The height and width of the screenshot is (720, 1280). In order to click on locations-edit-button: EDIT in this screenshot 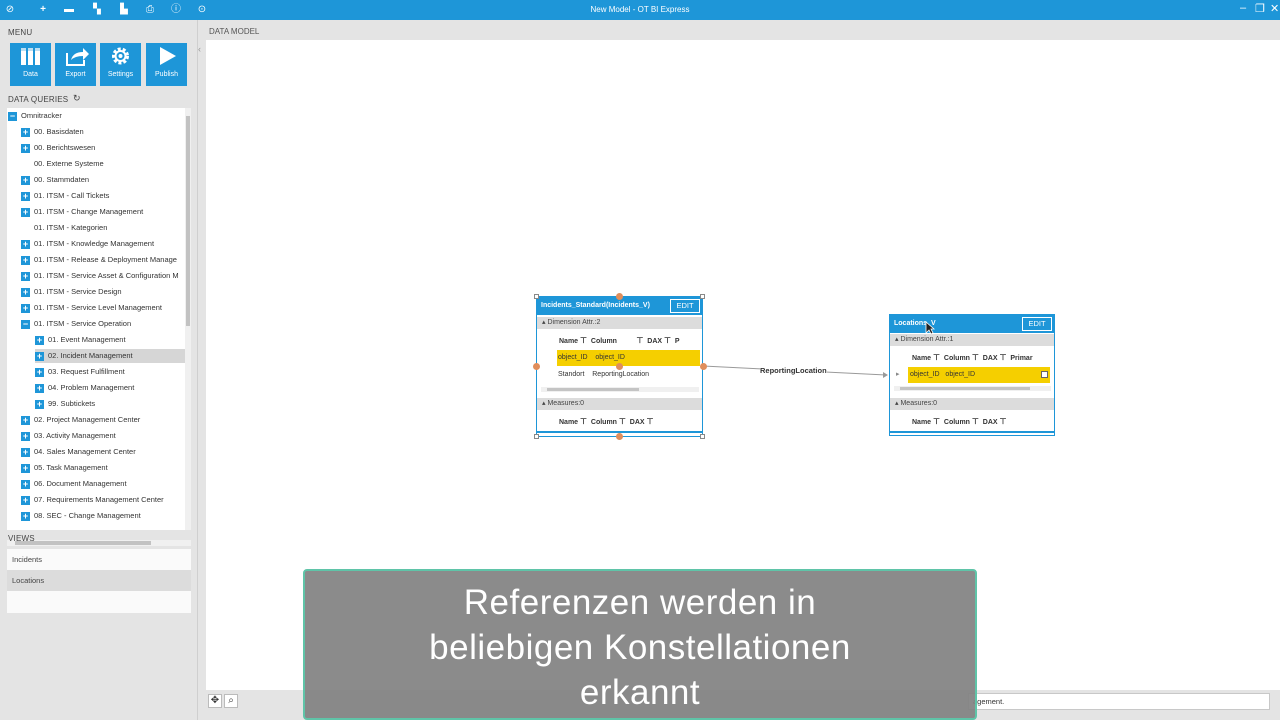, I will do `click(1037, 324)`.